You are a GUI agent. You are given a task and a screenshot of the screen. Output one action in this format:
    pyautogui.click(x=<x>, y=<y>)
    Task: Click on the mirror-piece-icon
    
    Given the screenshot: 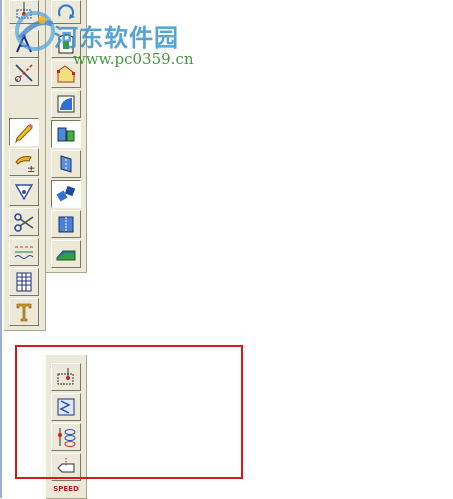 What is the action you would take?
    pyautogui.click(x=66, y=164)
    